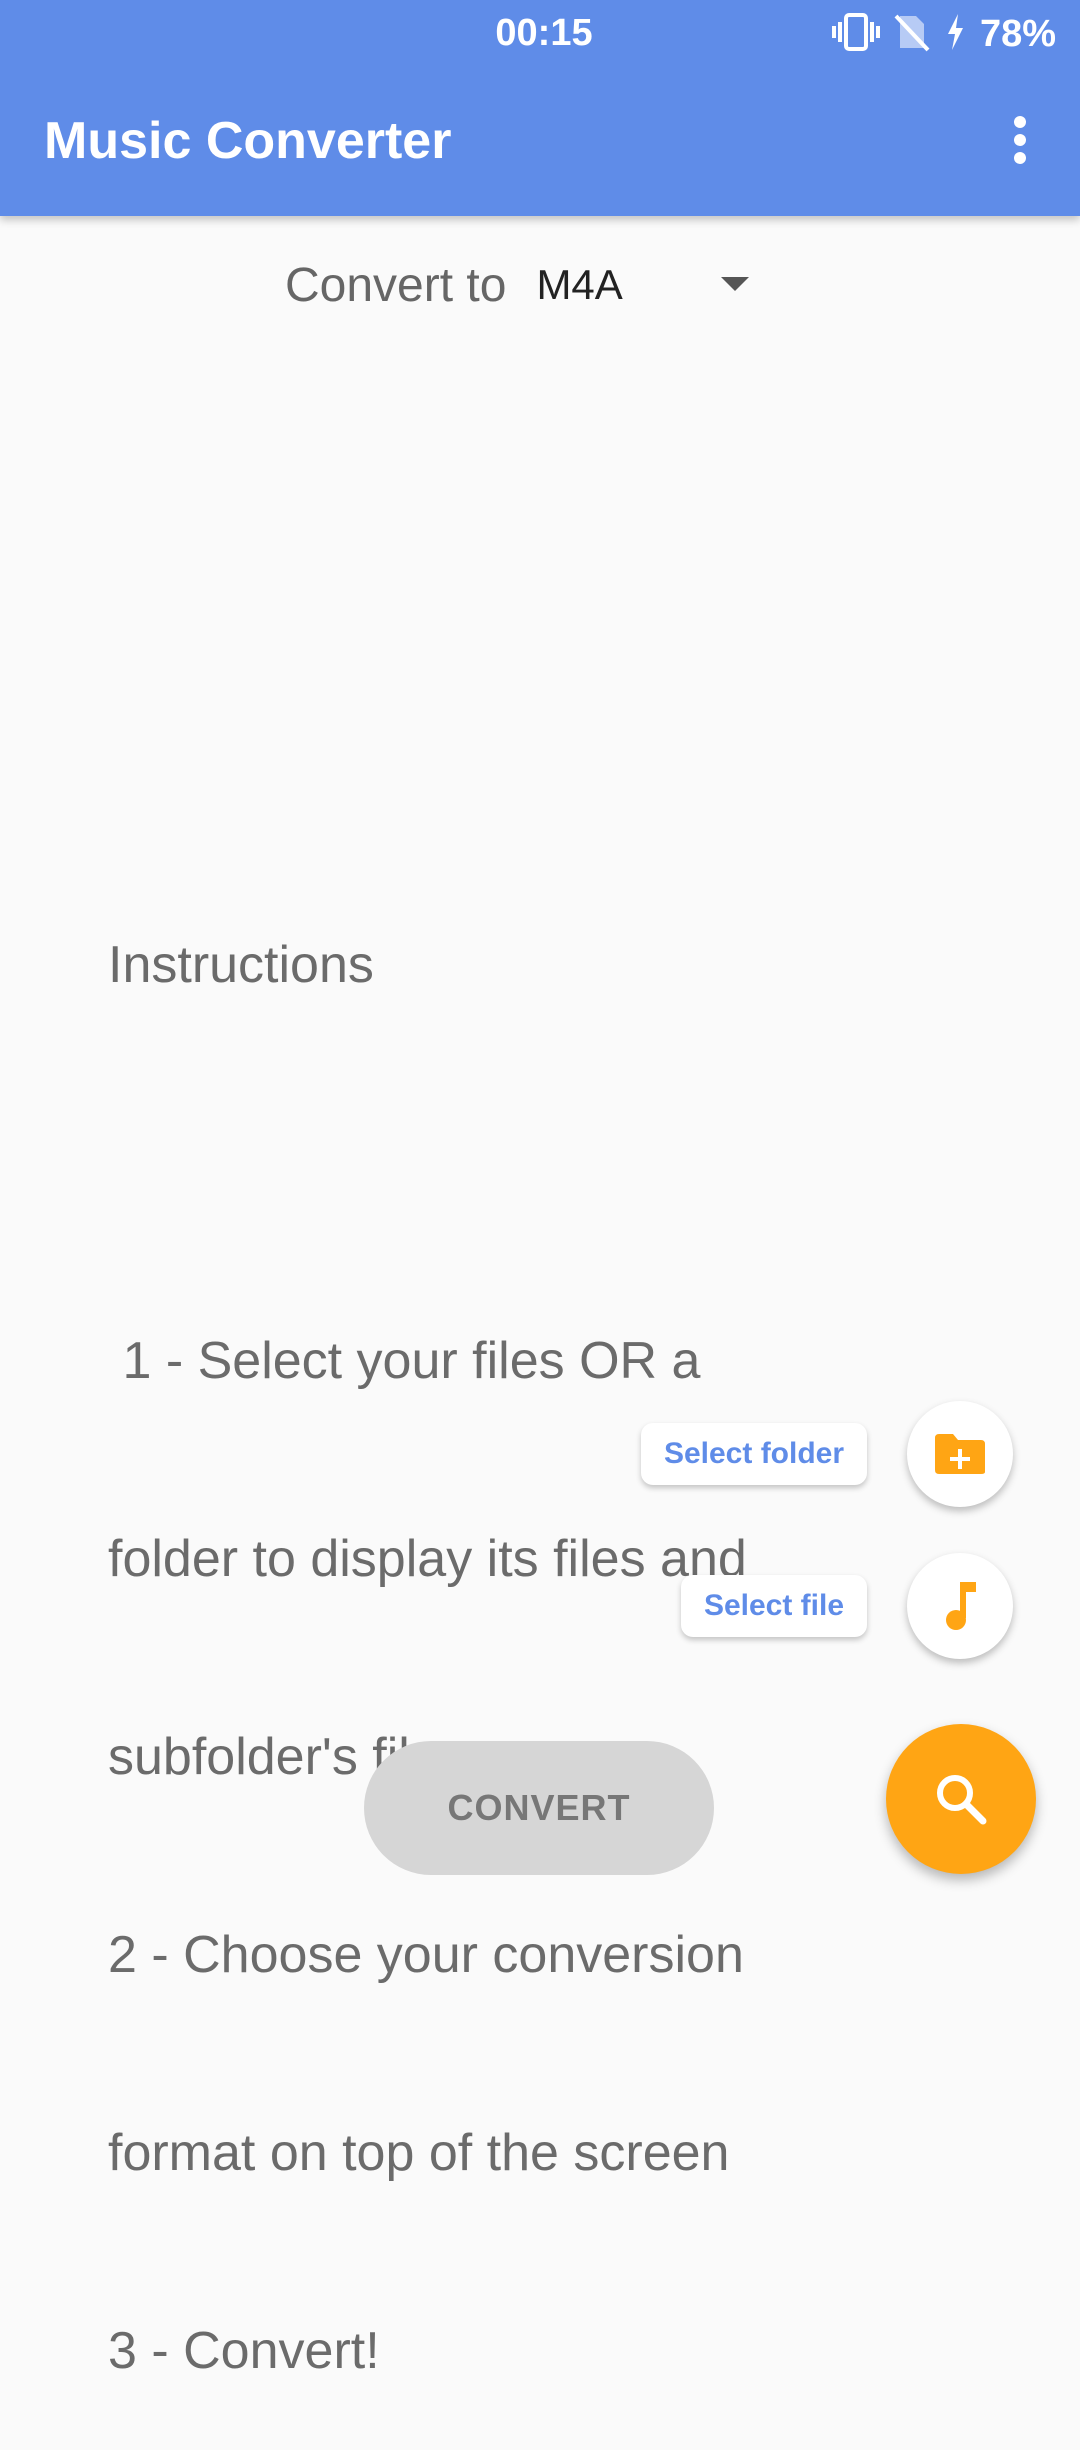 This screenshot has width=1080, height=2450. Describe the element at coordinates (419, 2153) in the screenshot. I see `instructions-line: format on top of the screen` at that location.